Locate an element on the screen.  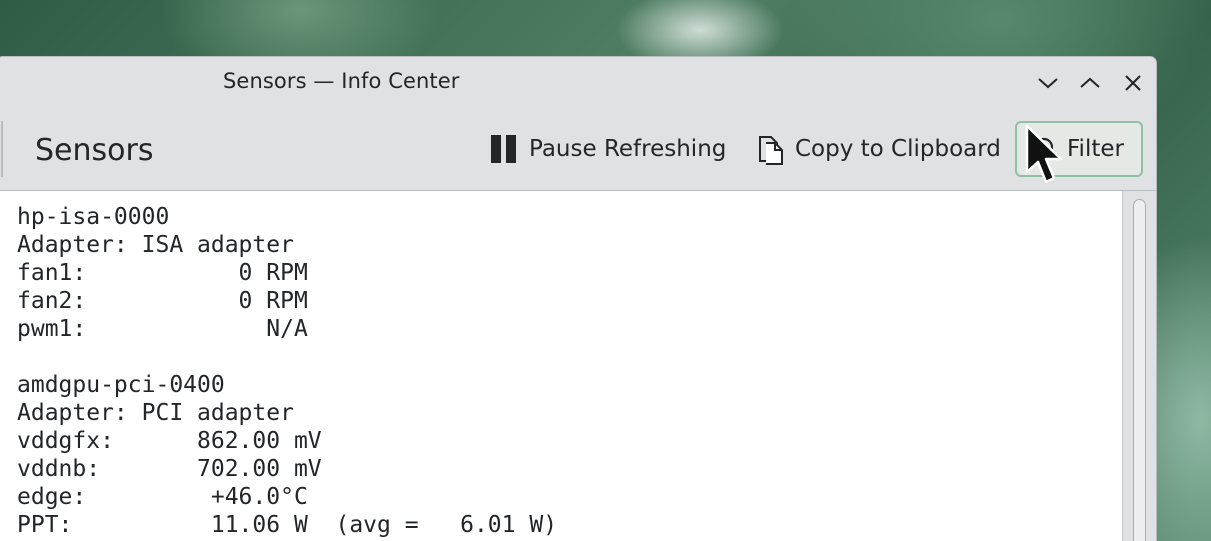
copy-to-clipboard-label: Copy to Clipboard is located at coordinates (898, 149).